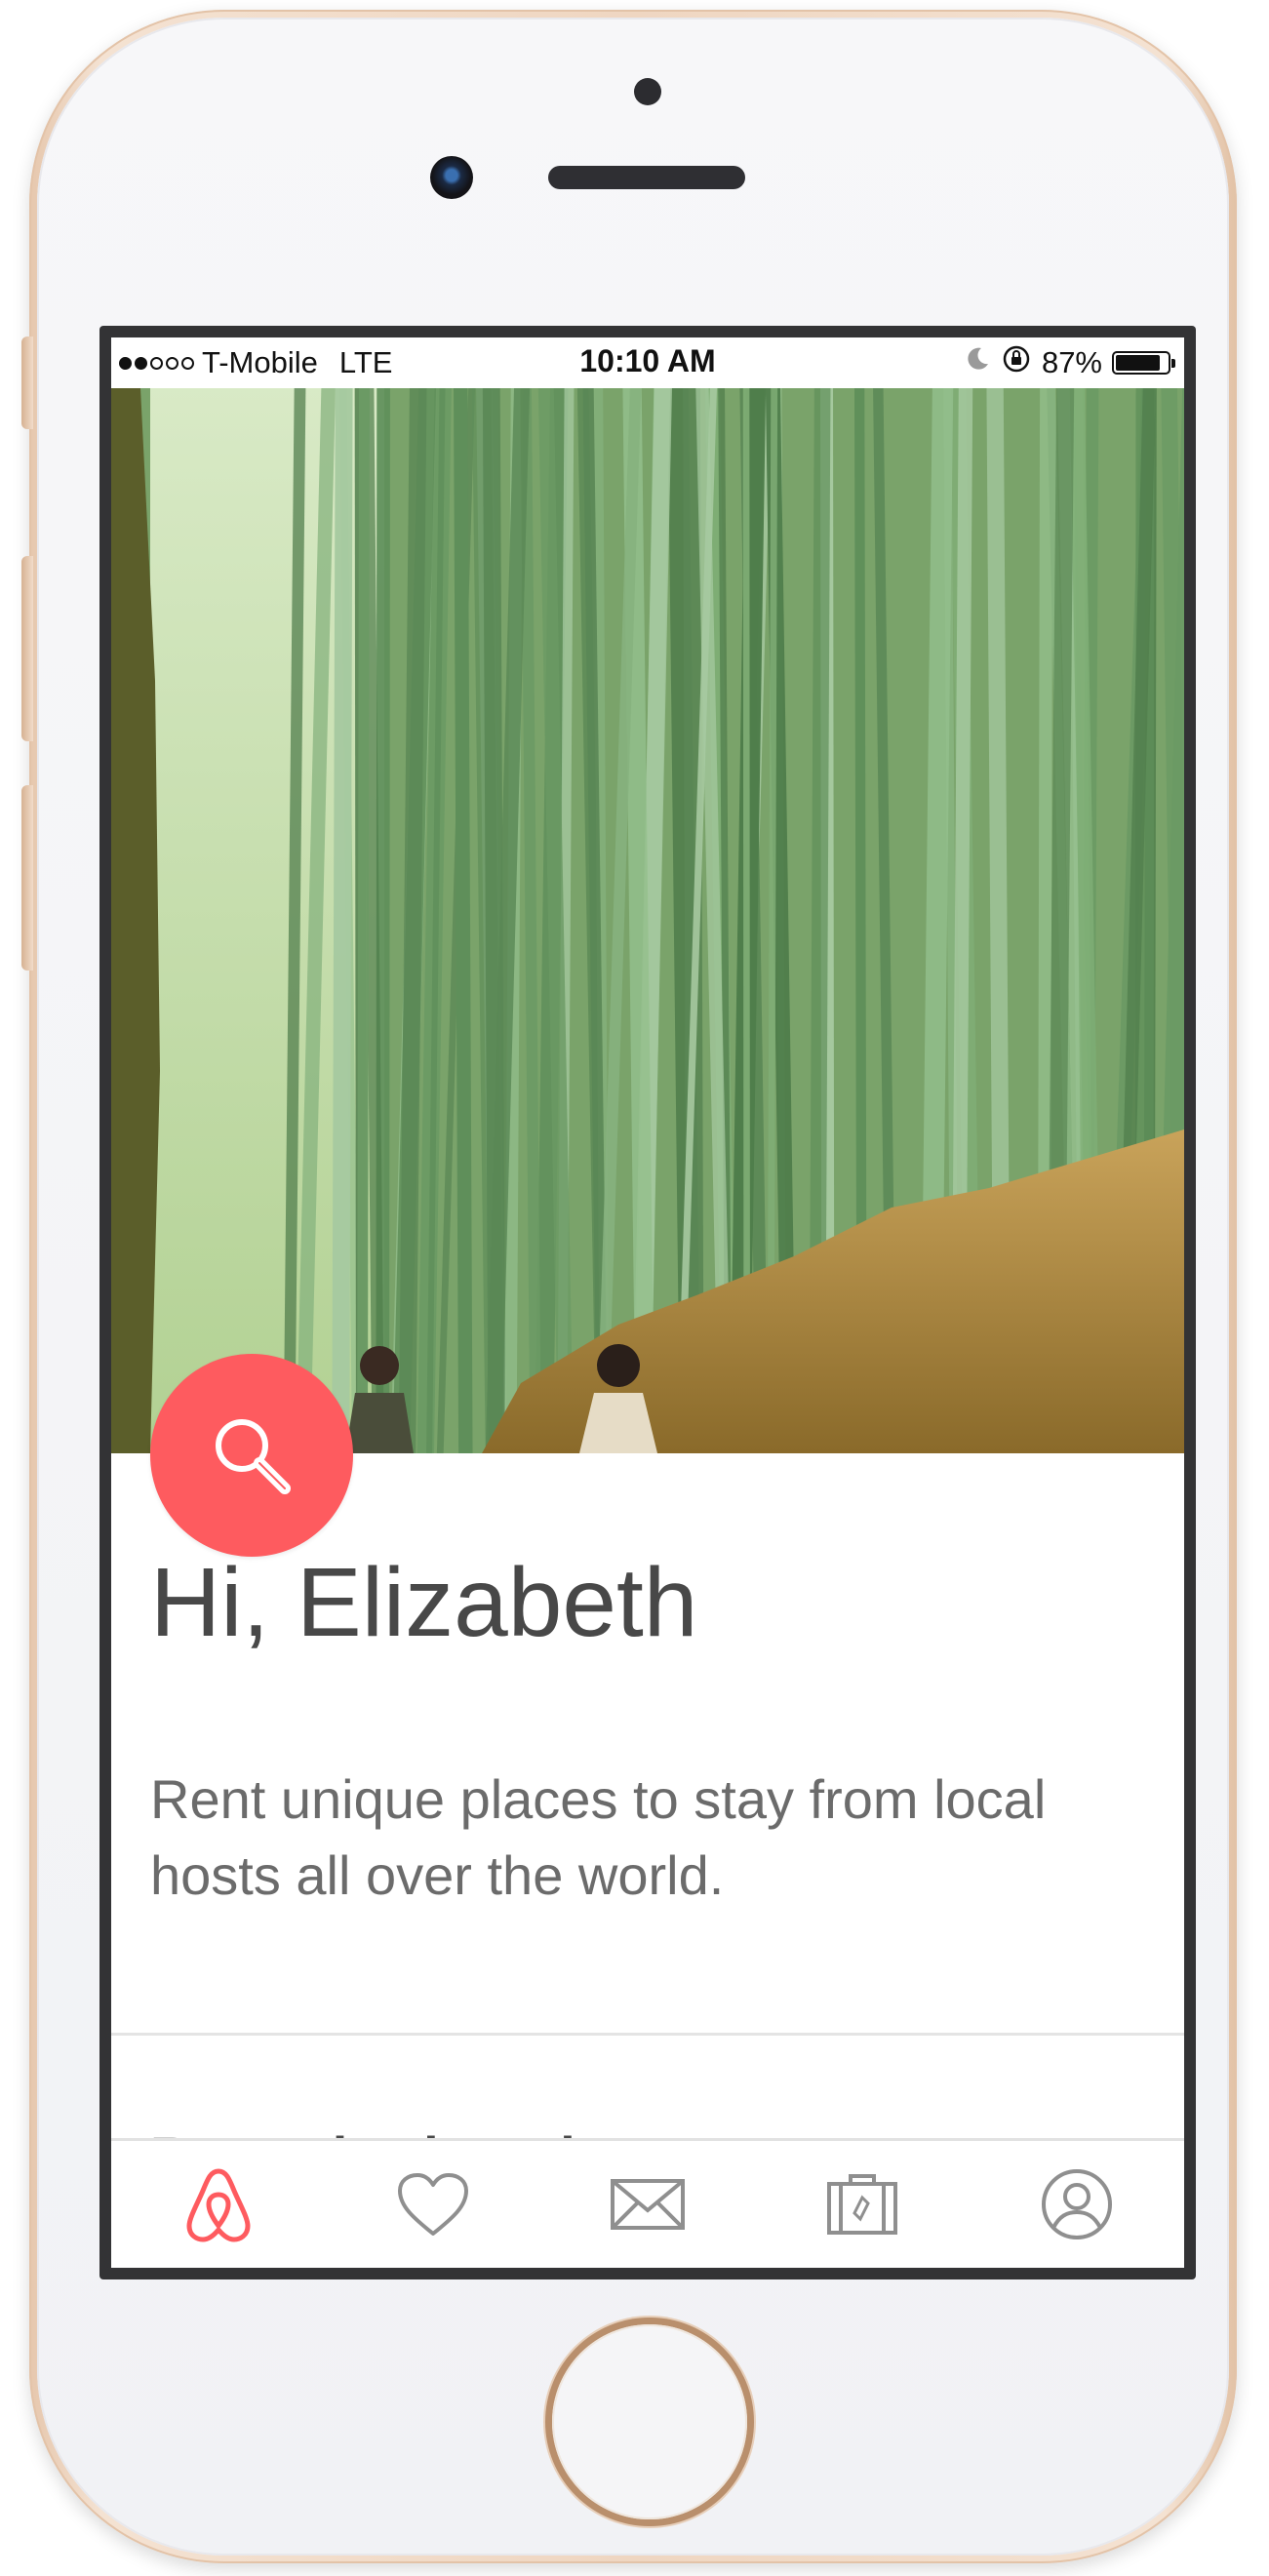 The height and width of the screenshot is (2576, 1269). I want to click on tab-inbox, so click(647, 2204).